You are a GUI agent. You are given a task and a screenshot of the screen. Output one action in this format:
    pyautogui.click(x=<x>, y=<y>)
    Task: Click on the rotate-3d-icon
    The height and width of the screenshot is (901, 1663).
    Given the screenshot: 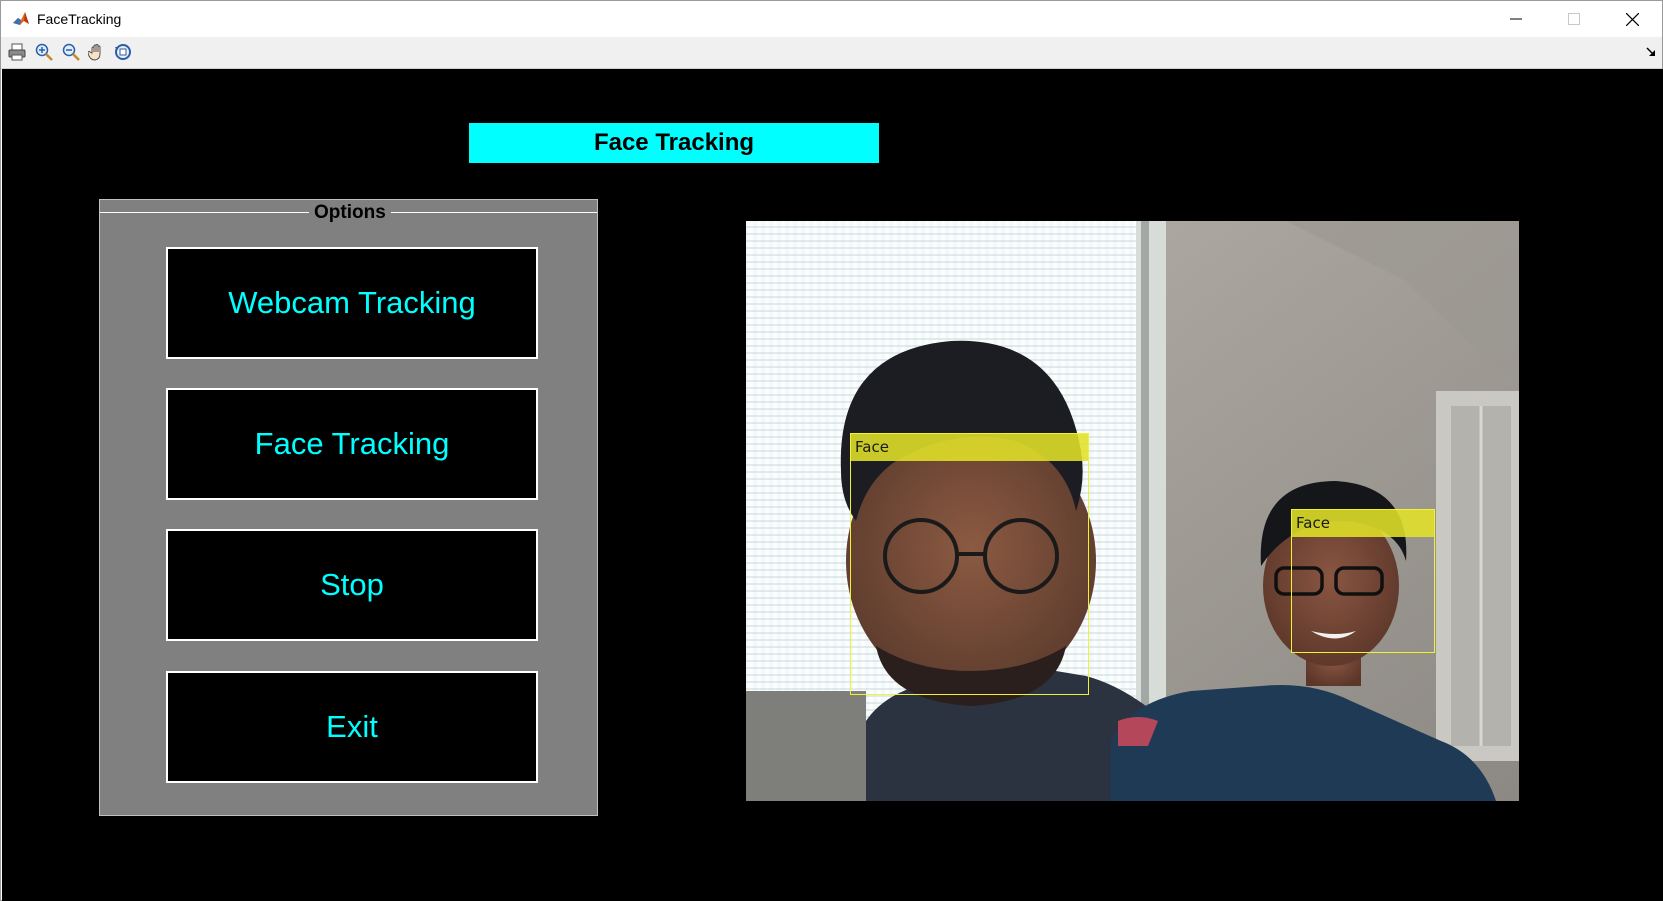 What is the action you would take?
    pyautogui.click(x=123, y=52)
    